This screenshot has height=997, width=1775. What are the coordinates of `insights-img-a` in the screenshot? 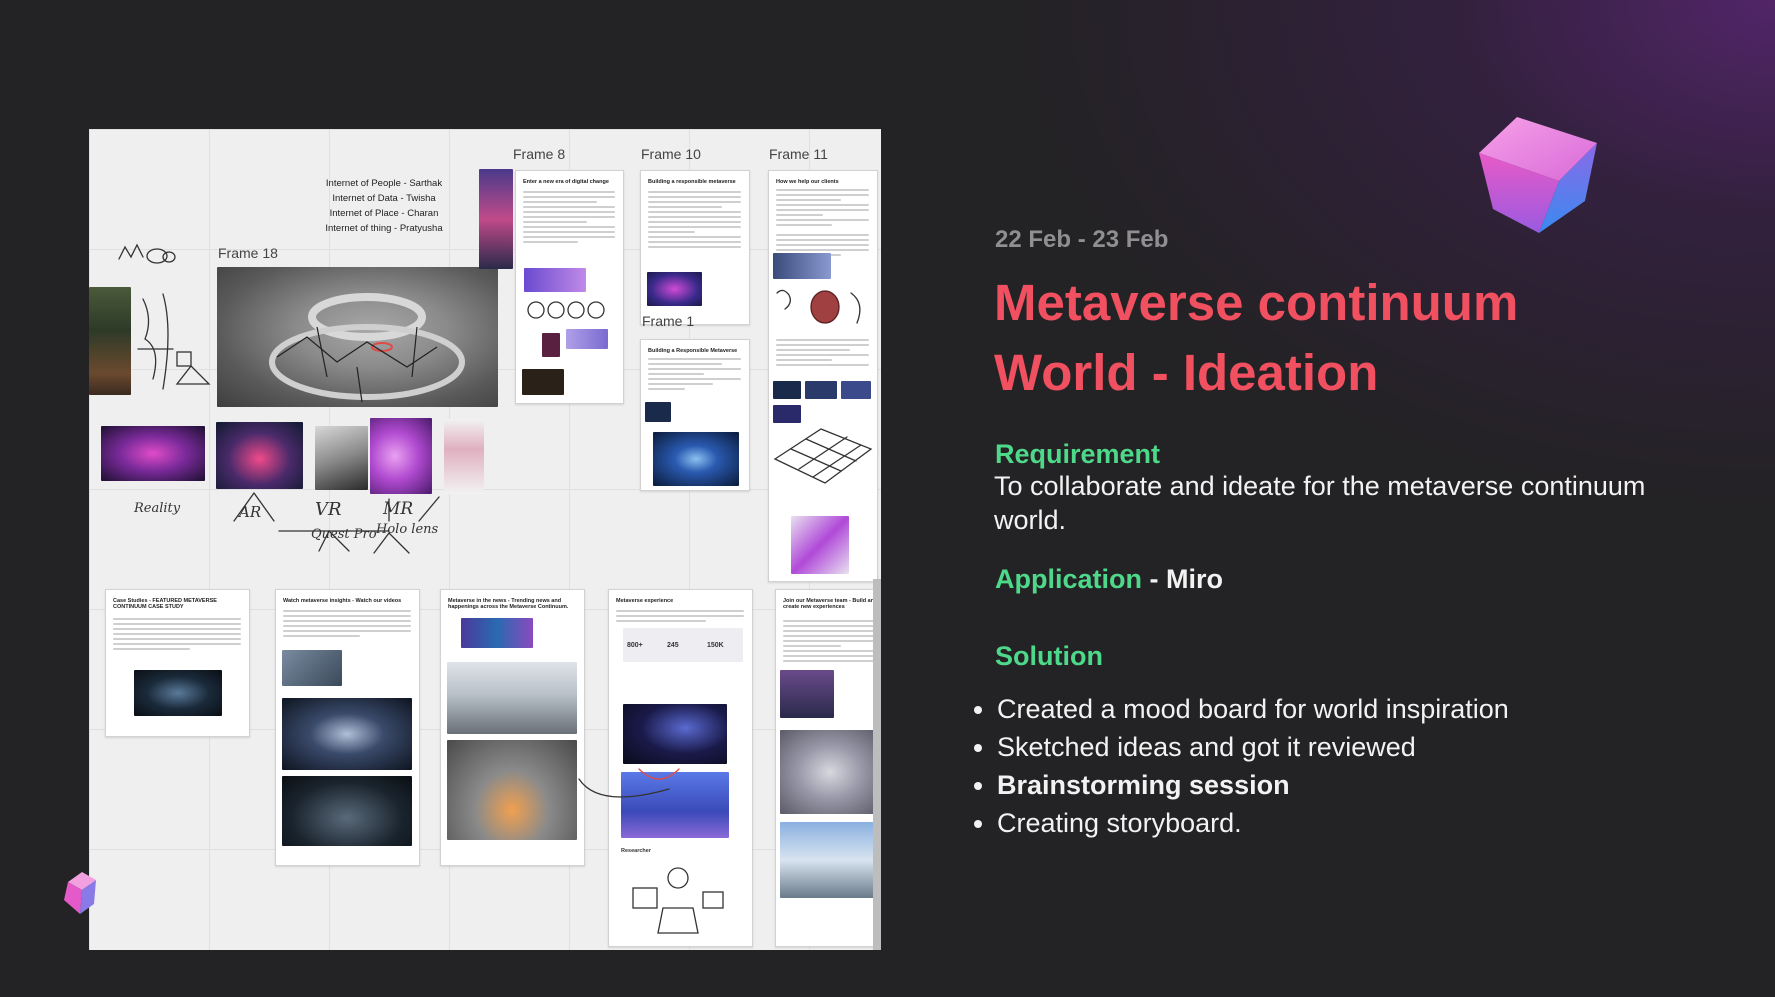 It's located at (347, 734).